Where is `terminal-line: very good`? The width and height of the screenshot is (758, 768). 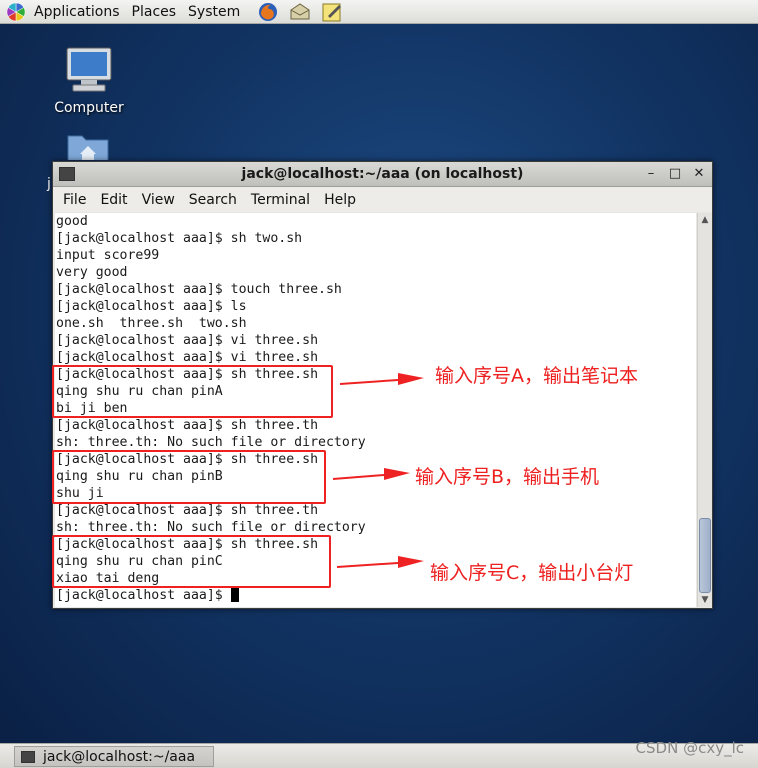 terminal-line: very good is located at coordinates (92, 272).